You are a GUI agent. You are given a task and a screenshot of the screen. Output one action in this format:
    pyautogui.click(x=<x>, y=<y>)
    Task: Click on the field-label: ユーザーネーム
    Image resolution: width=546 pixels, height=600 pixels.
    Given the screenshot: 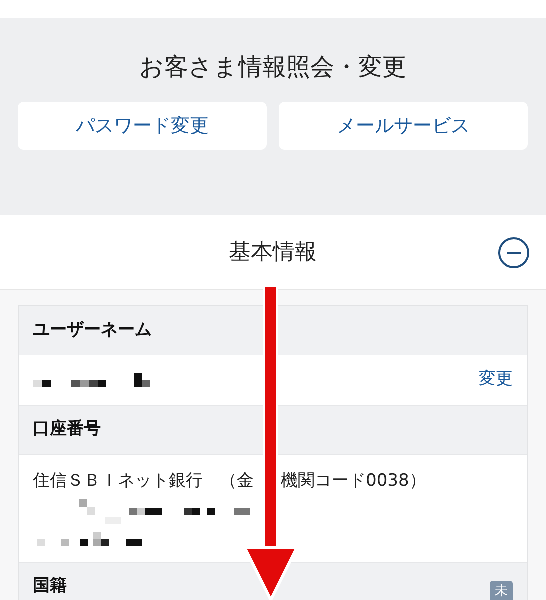 What is the action you would take?
    pyautogui.click(x=92, y=330)
    